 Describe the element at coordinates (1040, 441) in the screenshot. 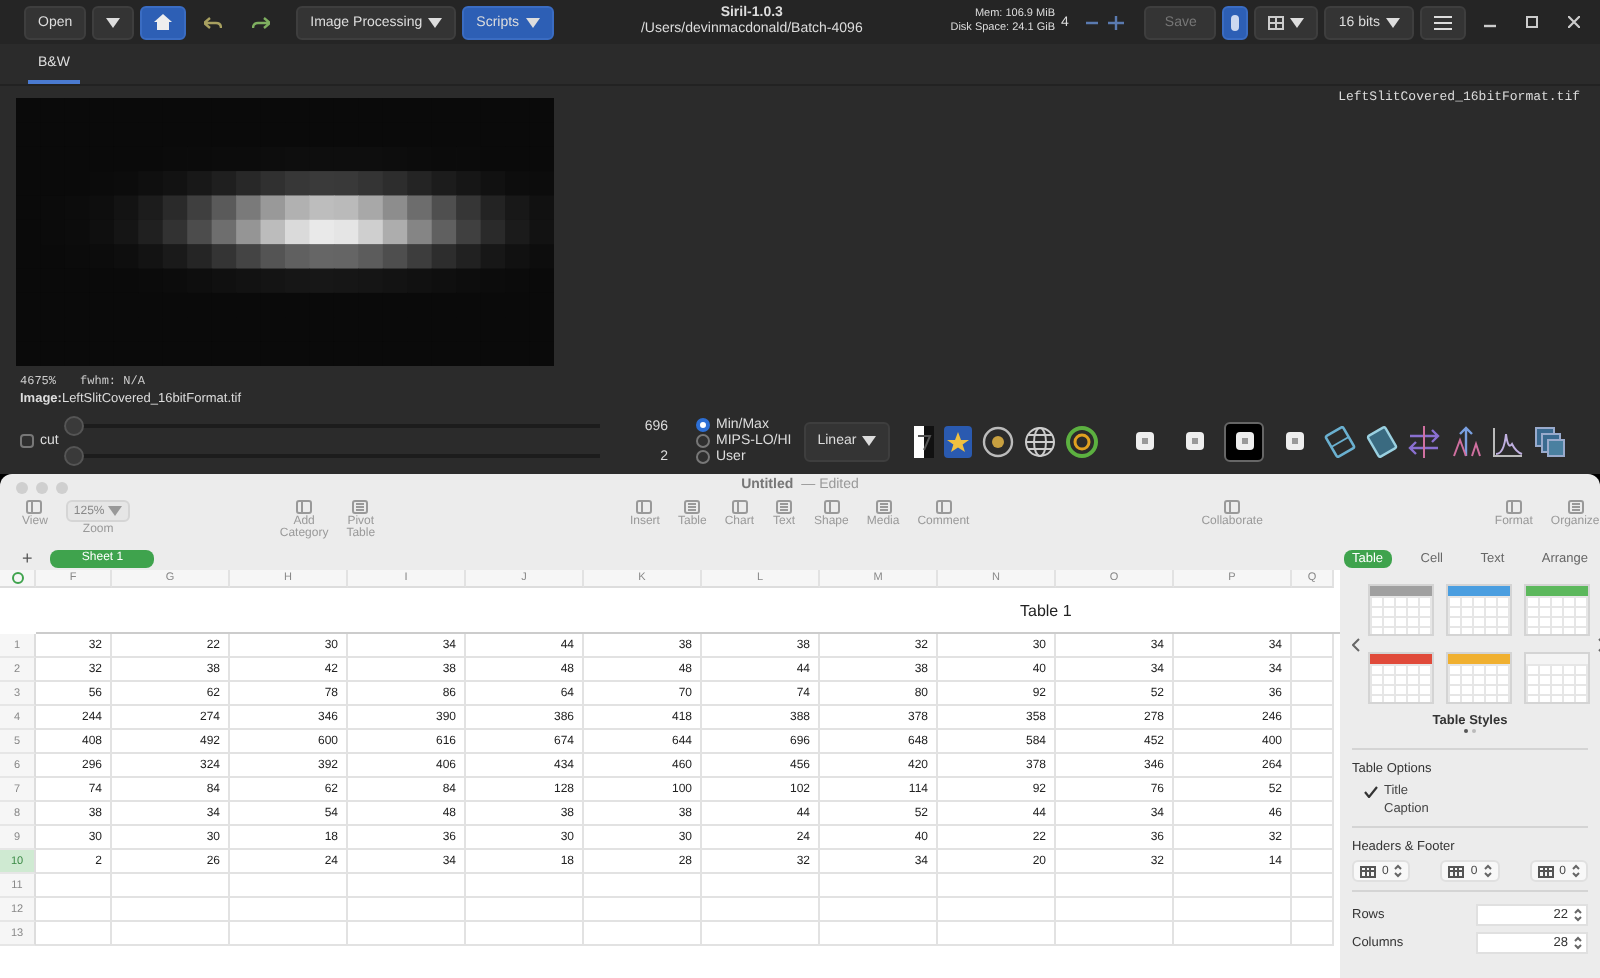

I see `globe-icon` at that location.